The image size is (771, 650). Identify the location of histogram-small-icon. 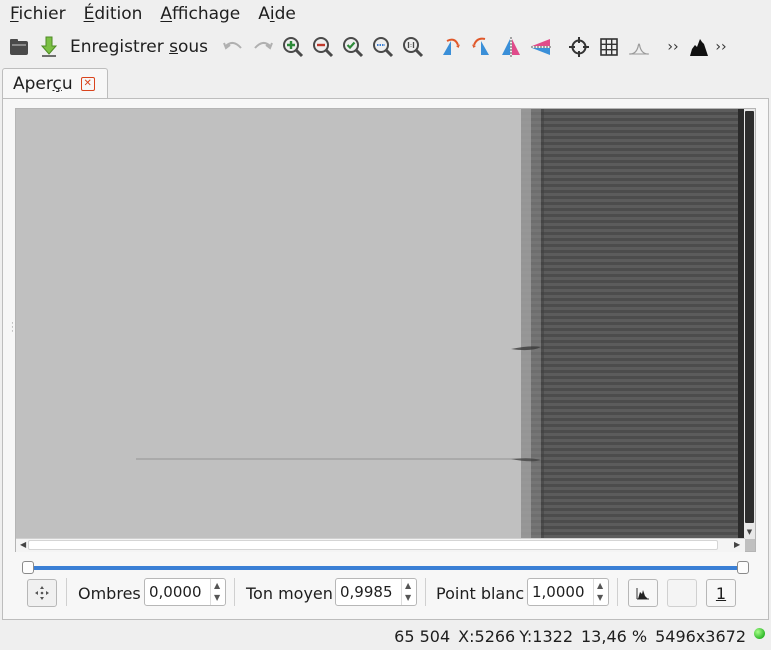
(642, 594).